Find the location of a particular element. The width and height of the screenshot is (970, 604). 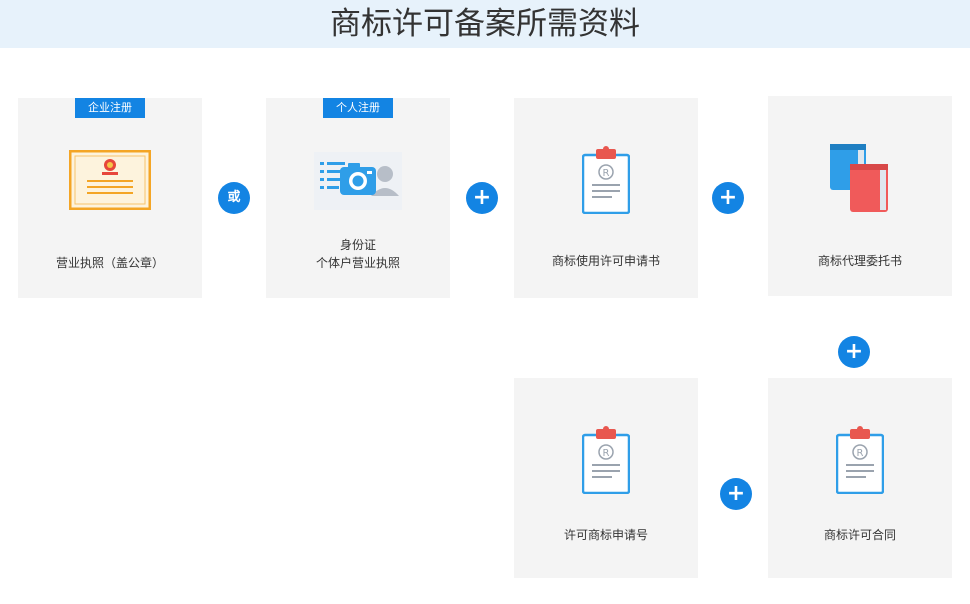

tag-personal-registration: 个人注册 is located at coordinates (358, 108).